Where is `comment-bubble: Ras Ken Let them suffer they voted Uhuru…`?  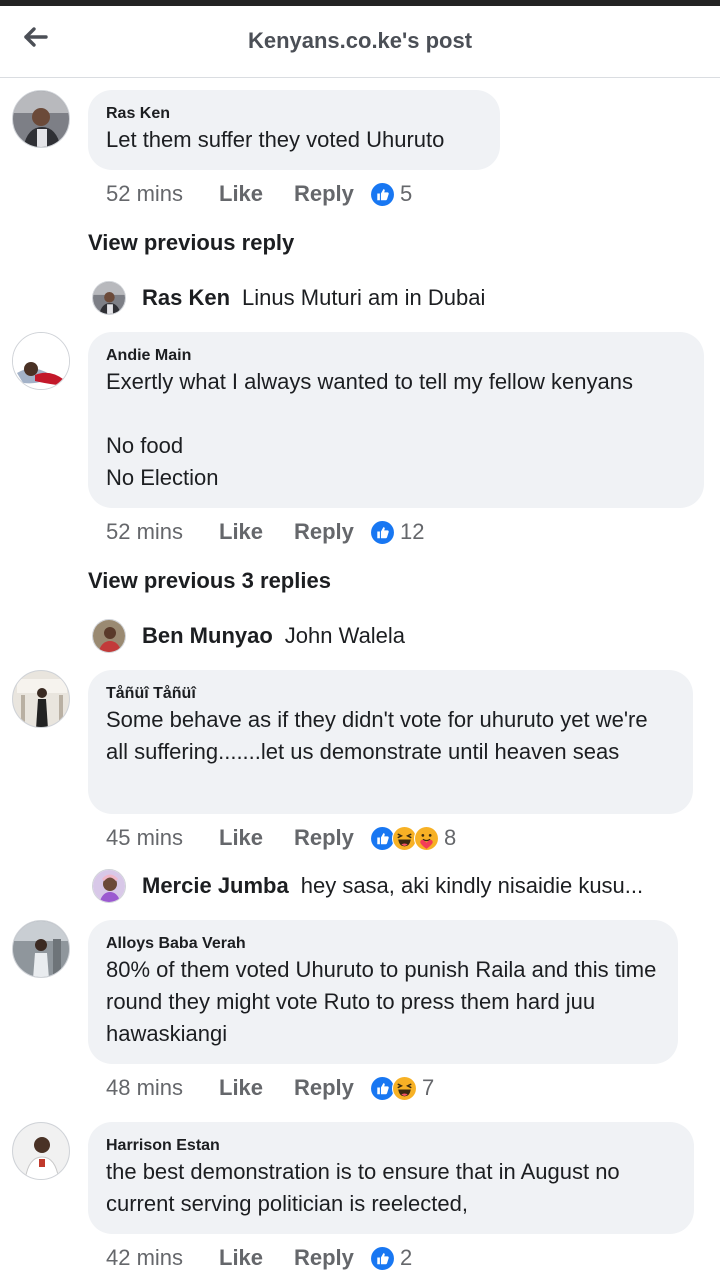
comment-bubble: Ras Ken Let them suffer they voted Uhuru… is located at coordinates (294, 130).